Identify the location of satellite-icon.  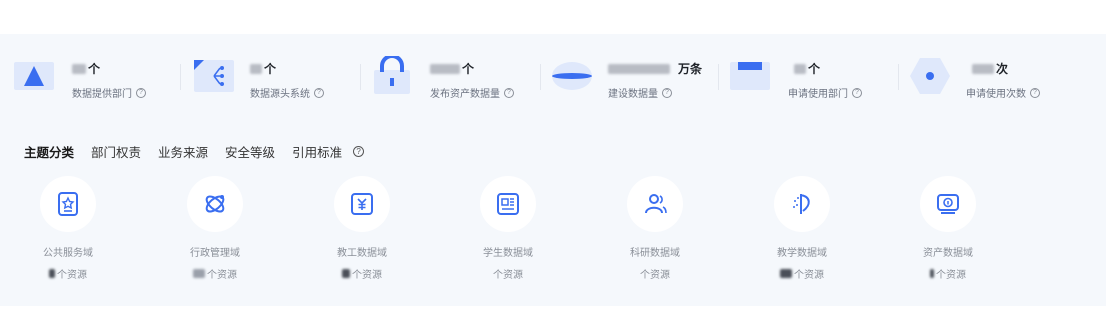
(215, 204).